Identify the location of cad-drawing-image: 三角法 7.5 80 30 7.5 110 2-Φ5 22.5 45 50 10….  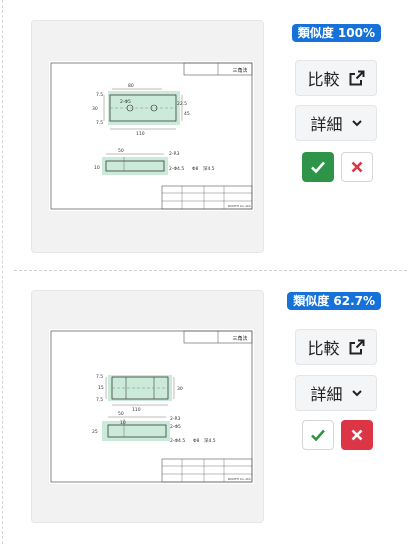
(151, 136).